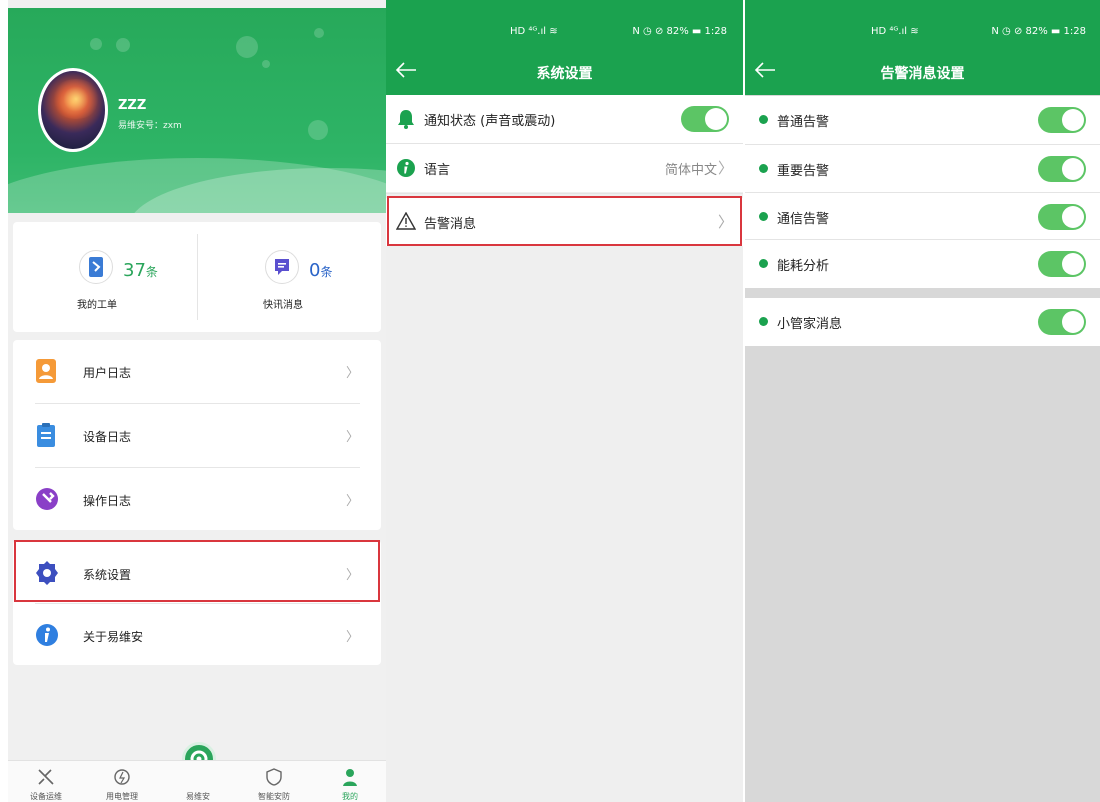 This screenshot has height=802, width=1100. I want to click on energy-analysis-toggle, so click(1062, 264).